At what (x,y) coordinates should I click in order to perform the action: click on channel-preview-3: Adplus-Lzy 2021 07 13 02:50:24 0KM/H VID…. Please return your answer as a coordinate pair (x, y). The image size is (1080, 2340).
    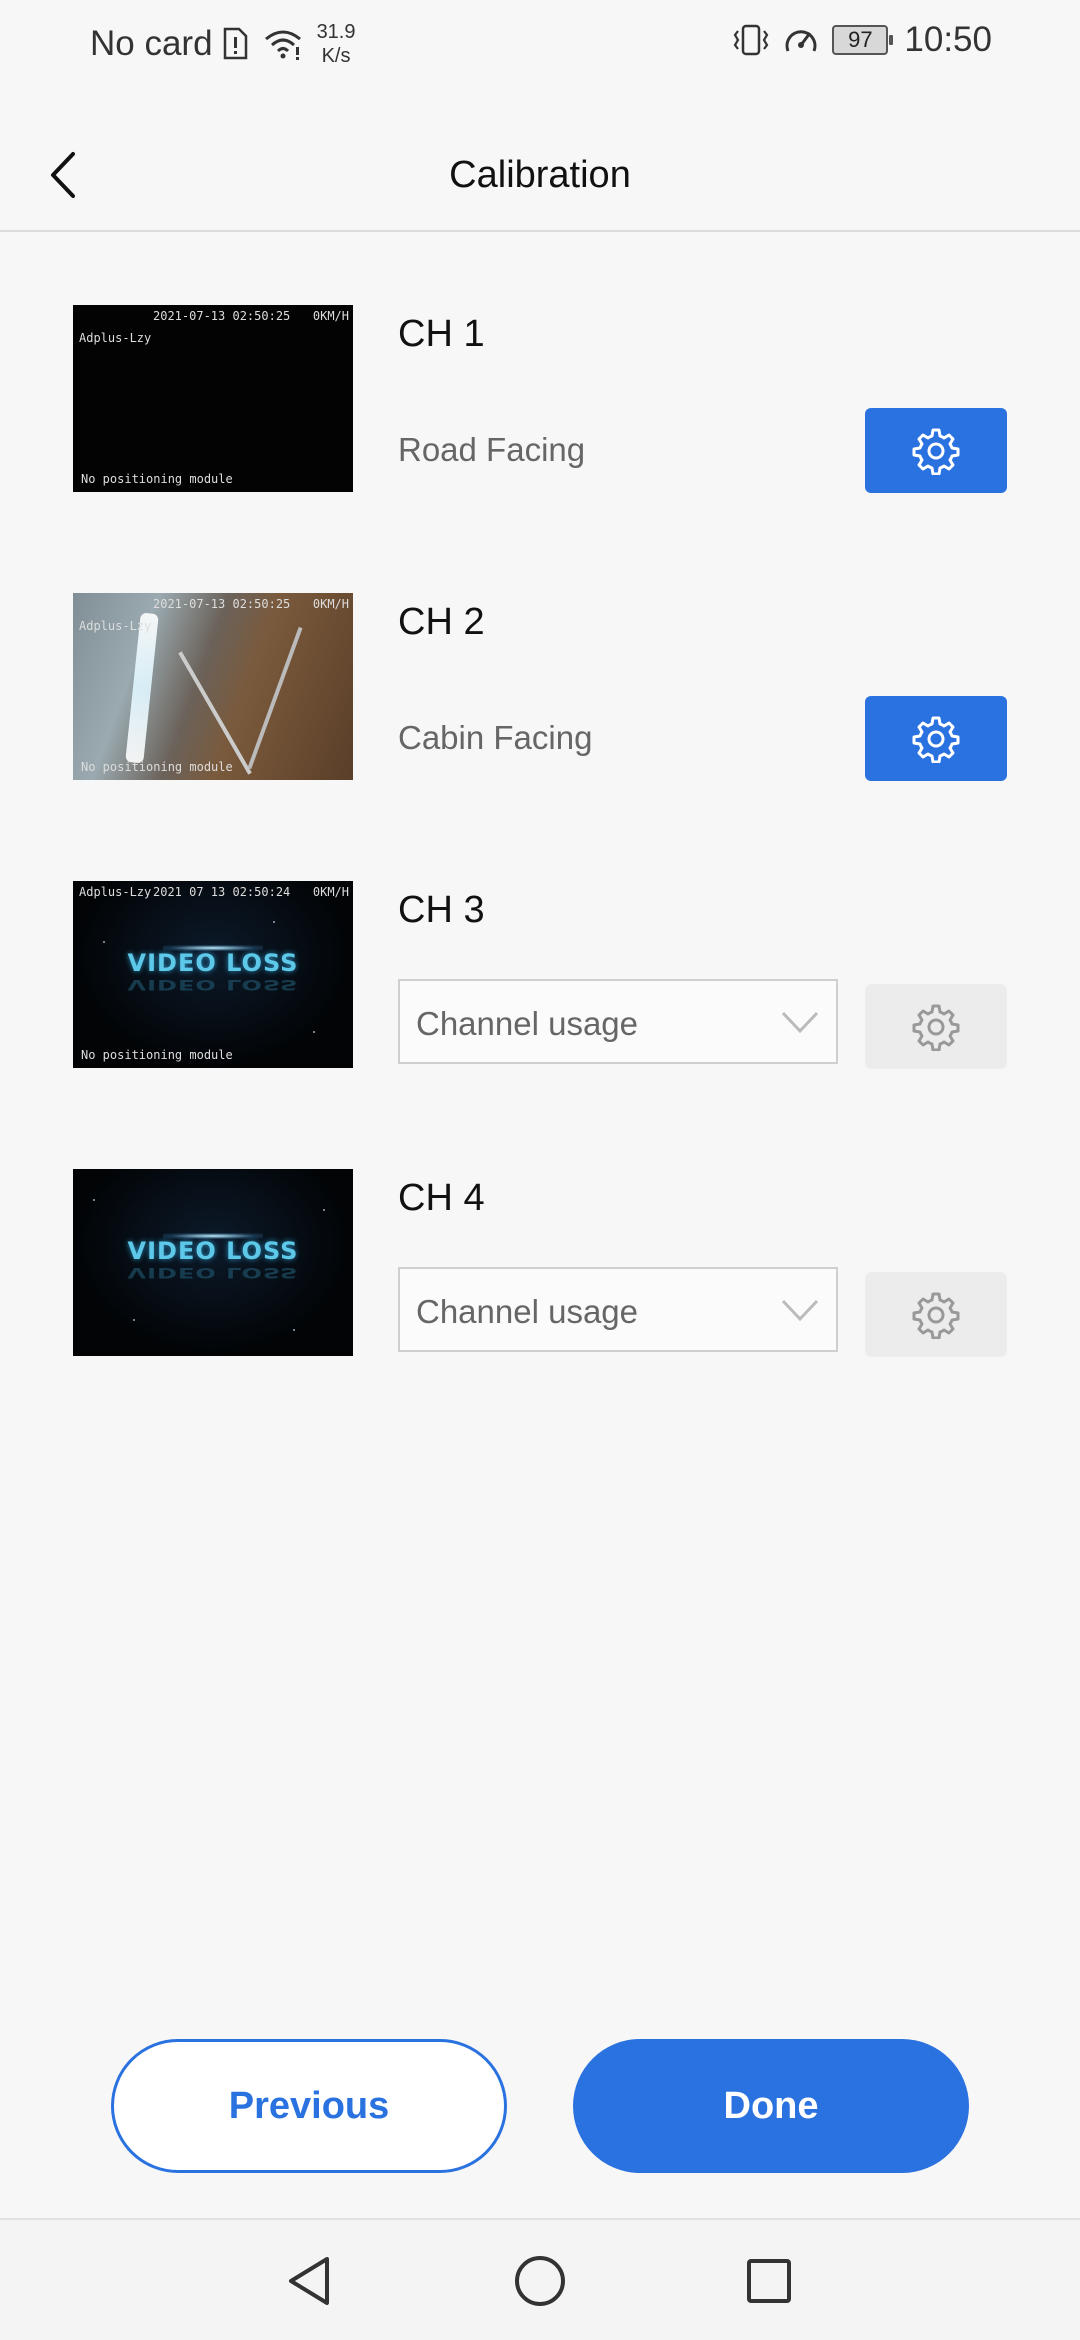
    Looking at the image, I should click on (213, 974).